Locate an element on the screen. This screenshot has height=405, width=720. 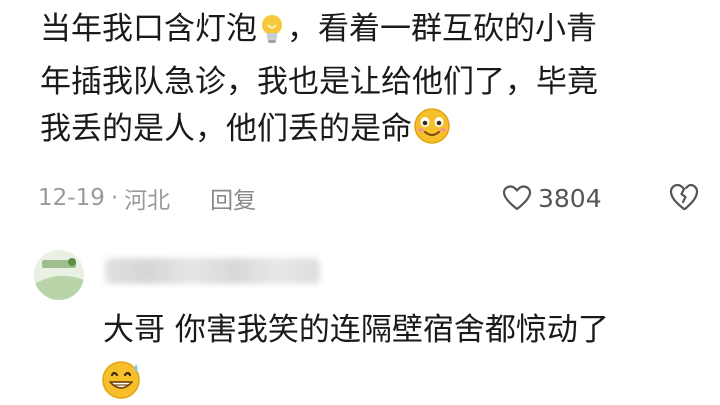
comment-line2: 年插我队急诊，我也是让给他们了，毕竟 is located at coordinates (319, 82).